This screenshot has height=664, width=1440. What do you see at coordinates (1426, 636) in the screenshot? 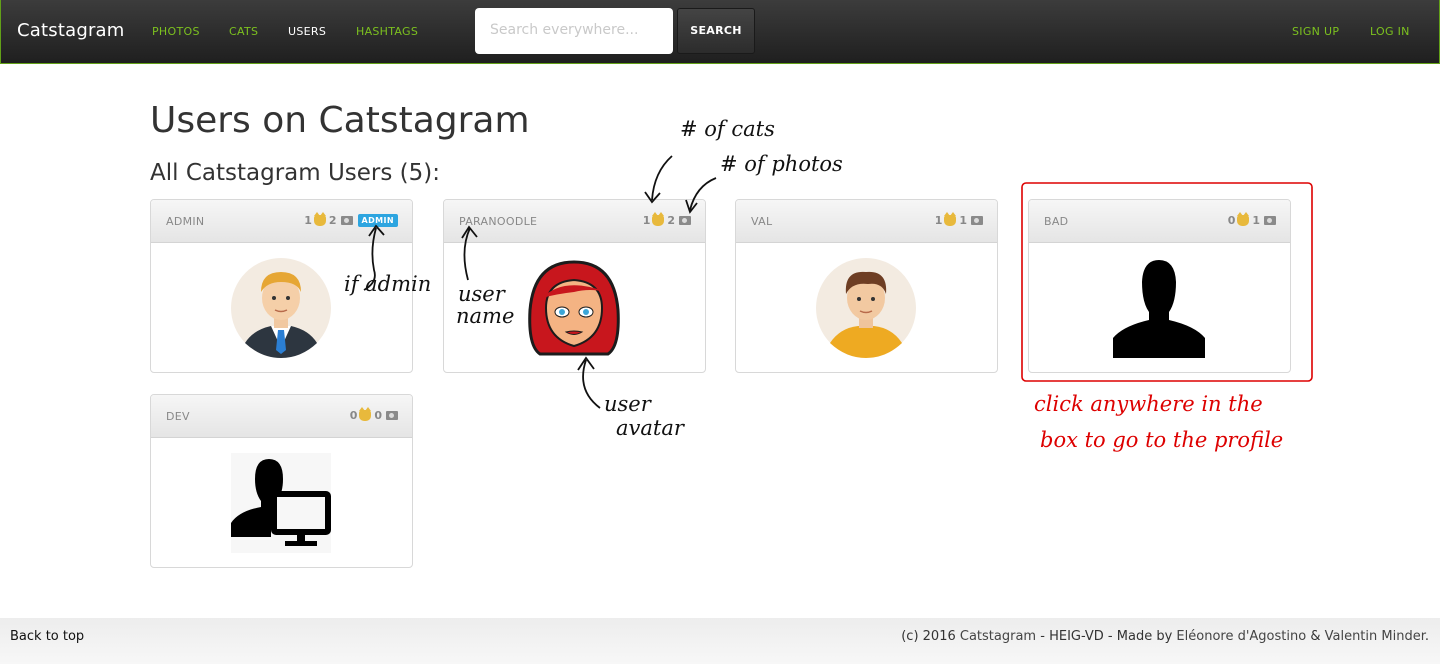
I see `credits-end: .` at bounding box center [1426, 636].